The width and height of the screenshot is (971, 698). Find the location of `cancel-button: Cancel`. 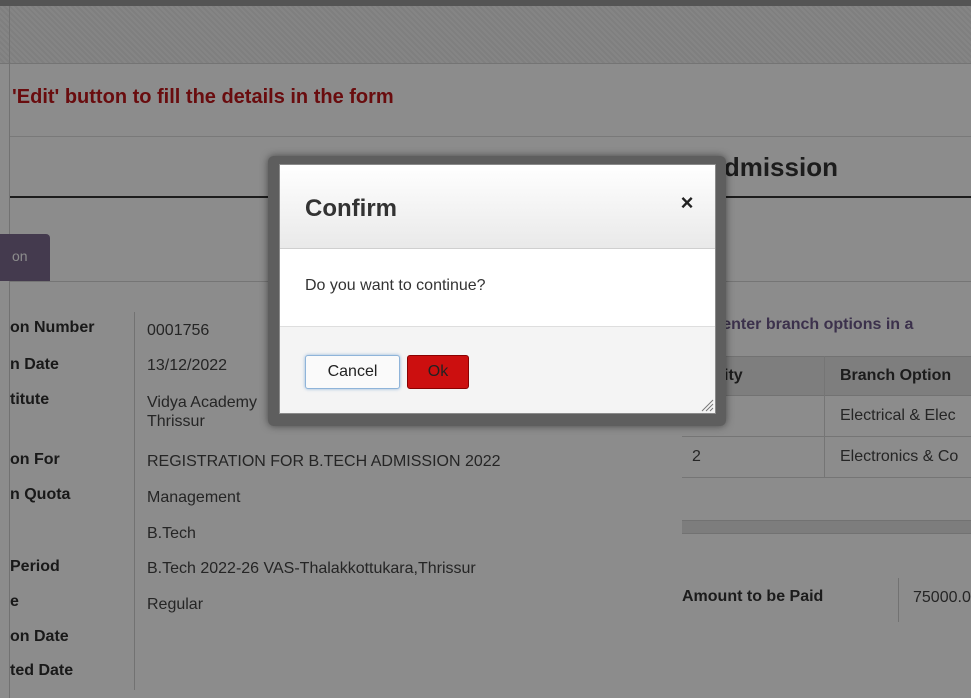

cancel-button: Cancel is located at coordinates (352, 372).